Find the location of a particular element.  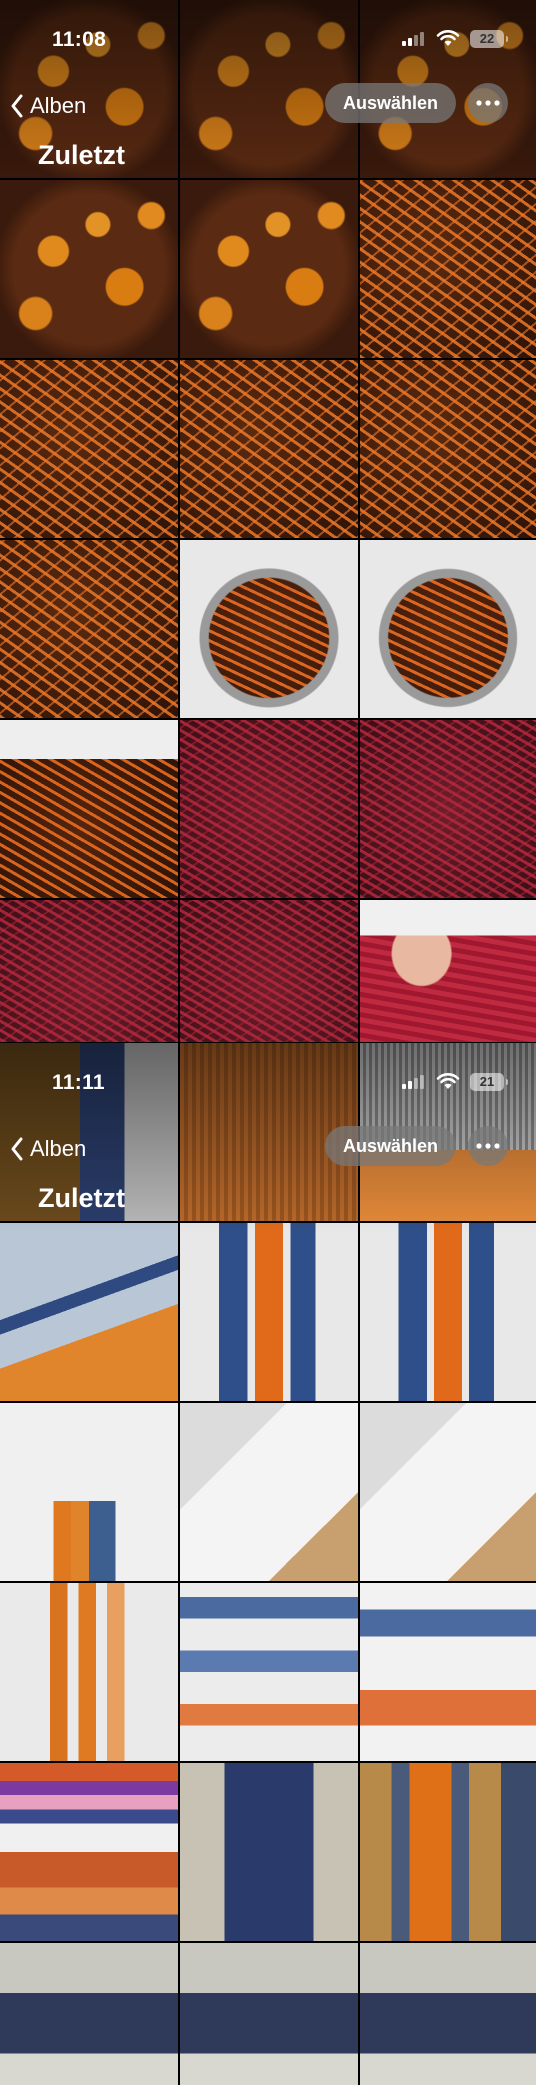

status-bar: 11:08 22 is located at coordinates (268, 30).